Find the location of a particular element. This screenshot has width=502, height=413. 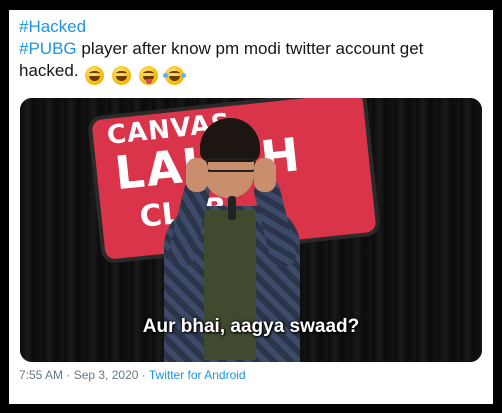

tweet-body-end: hacked. is located at coordinates (49, 70).